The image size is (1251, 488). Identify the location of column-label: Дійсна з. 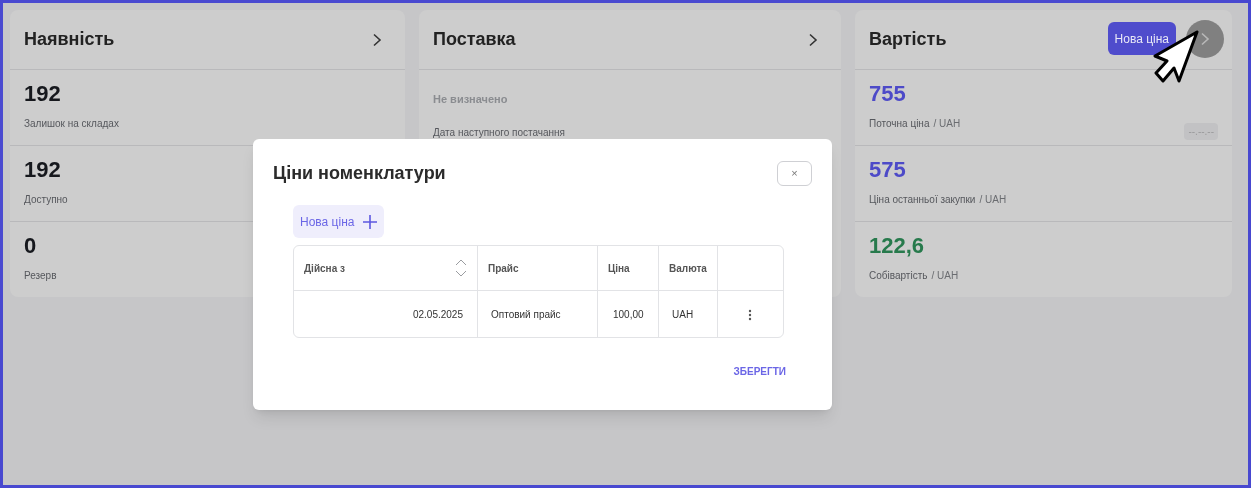
(324, 268).